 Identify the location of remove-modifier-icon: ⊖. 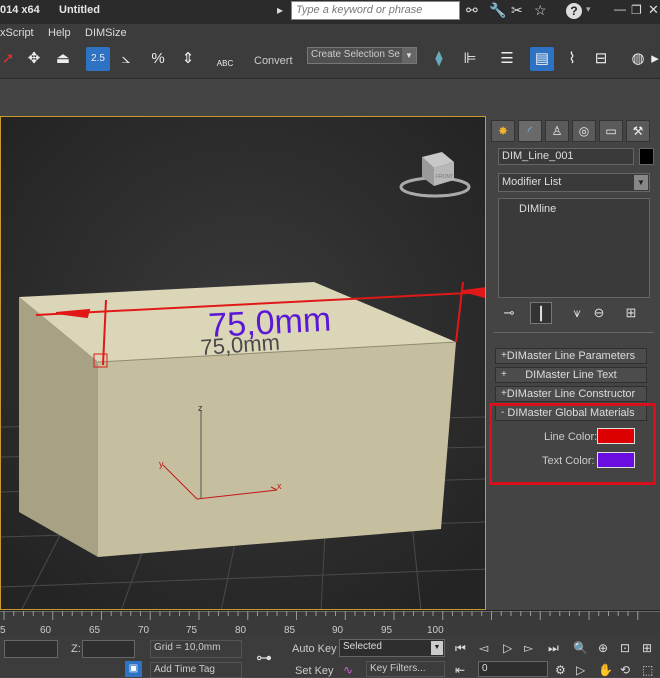
(599, 313).